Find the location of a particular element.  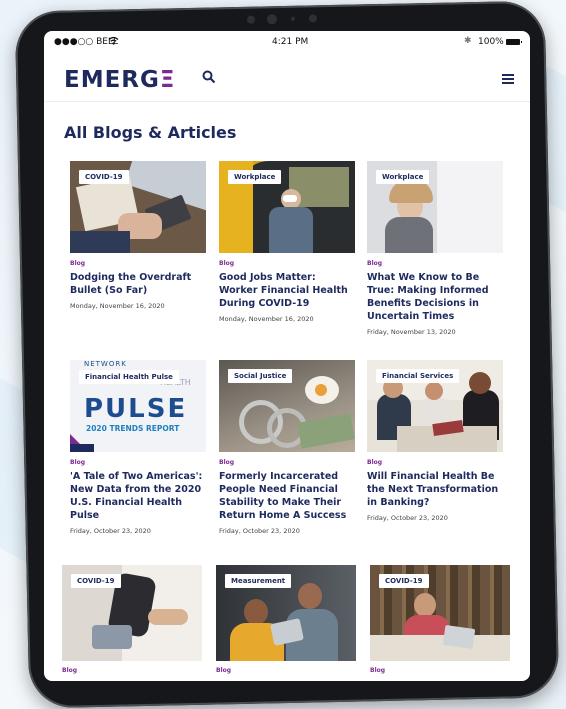

camera-icon is located at coordinates (272, 19).